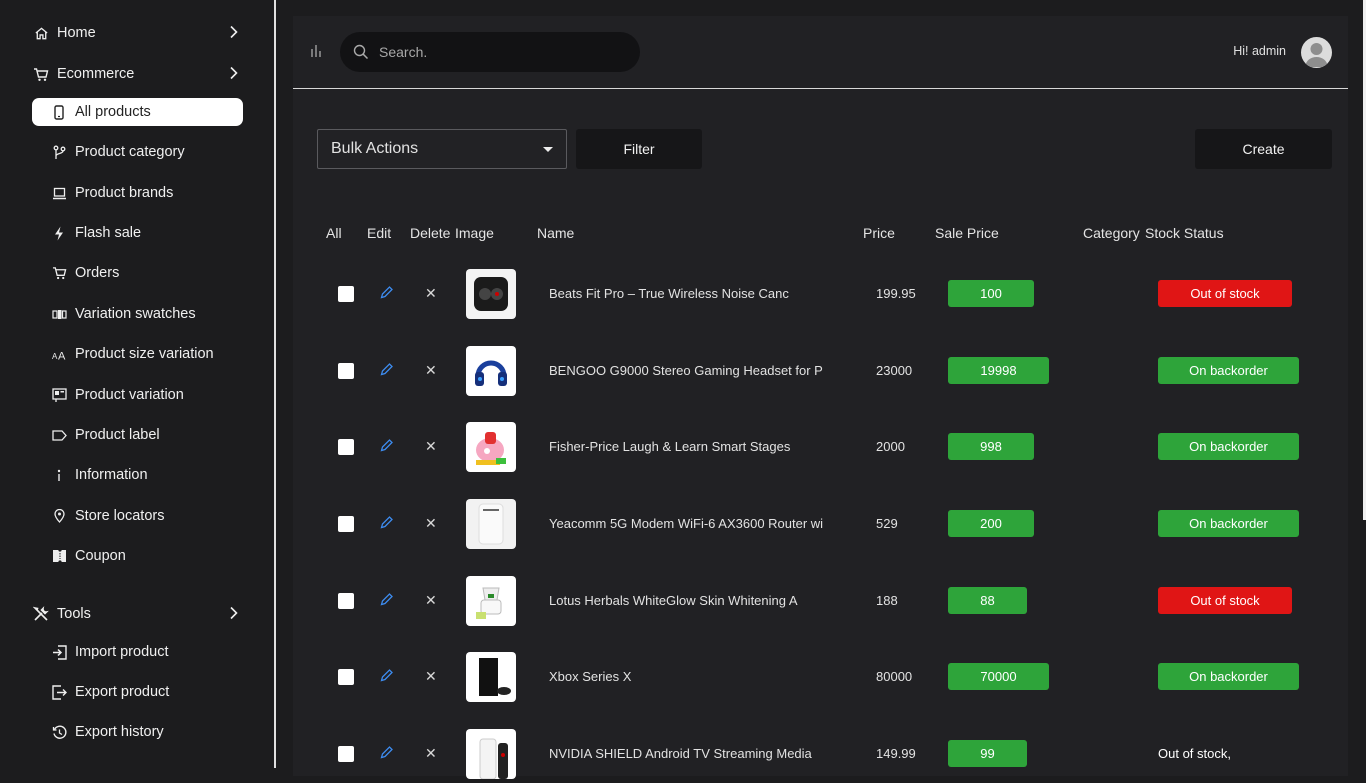 The image size is (1366, 783). Describe the element at coordinates (59, 193) in the screenshot. I see `laptop-icon` at that location.